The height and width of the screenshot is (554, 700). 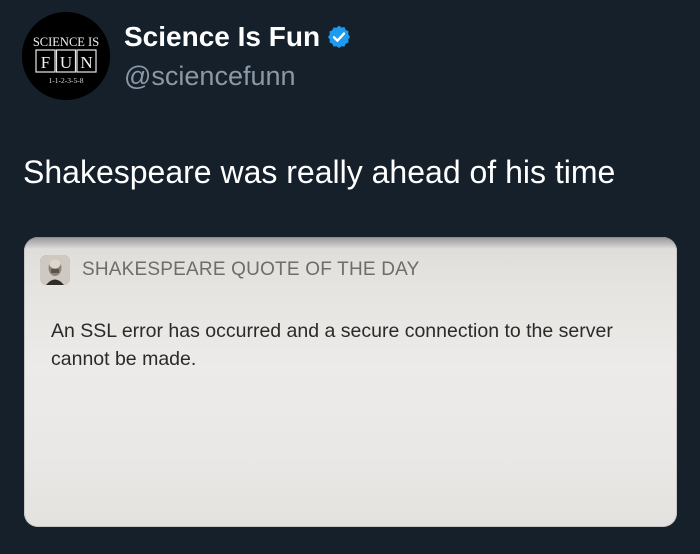 What do you see at coordinates (251, 269) in the screenshot?
I see `notification-app-name: SHAKESPEARE QUOTE OF THE DAY` at bounding box center [251, 269].